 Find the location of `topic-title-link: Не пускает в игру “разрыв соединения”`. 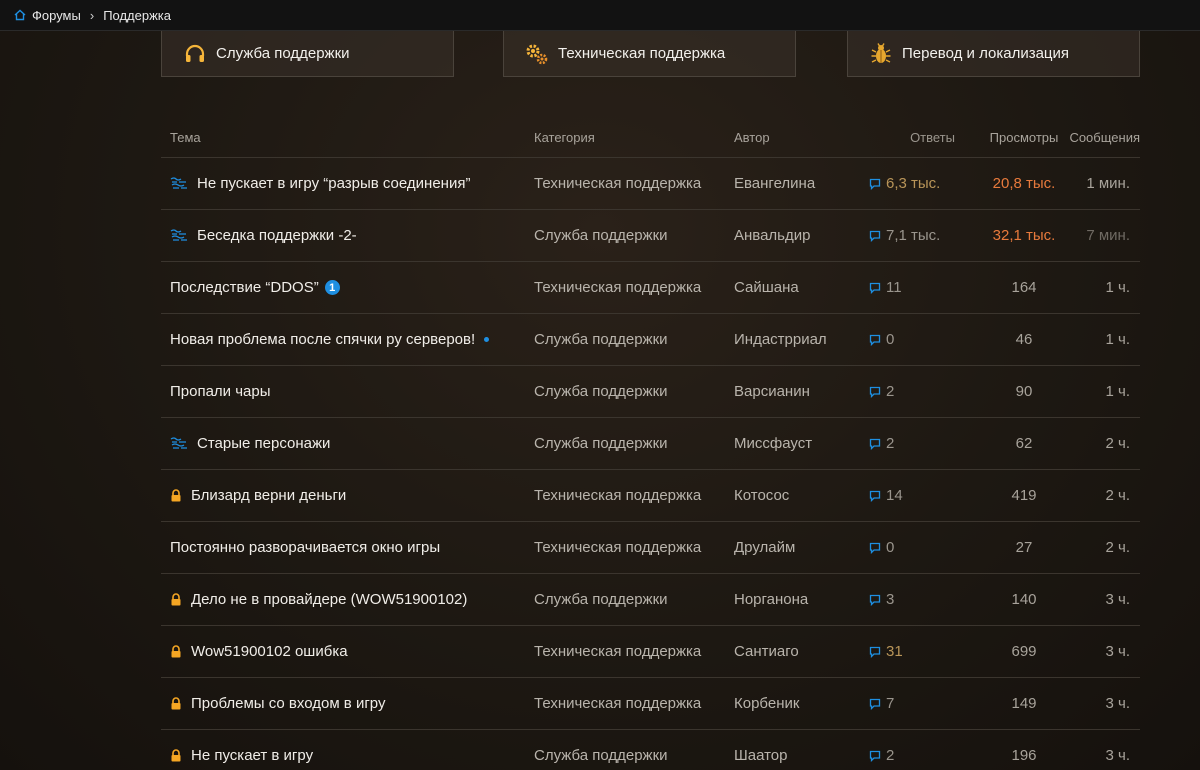

topic-title-link: Не пускает в игру “разрыв соединения” is located at coordinates (333, 183).